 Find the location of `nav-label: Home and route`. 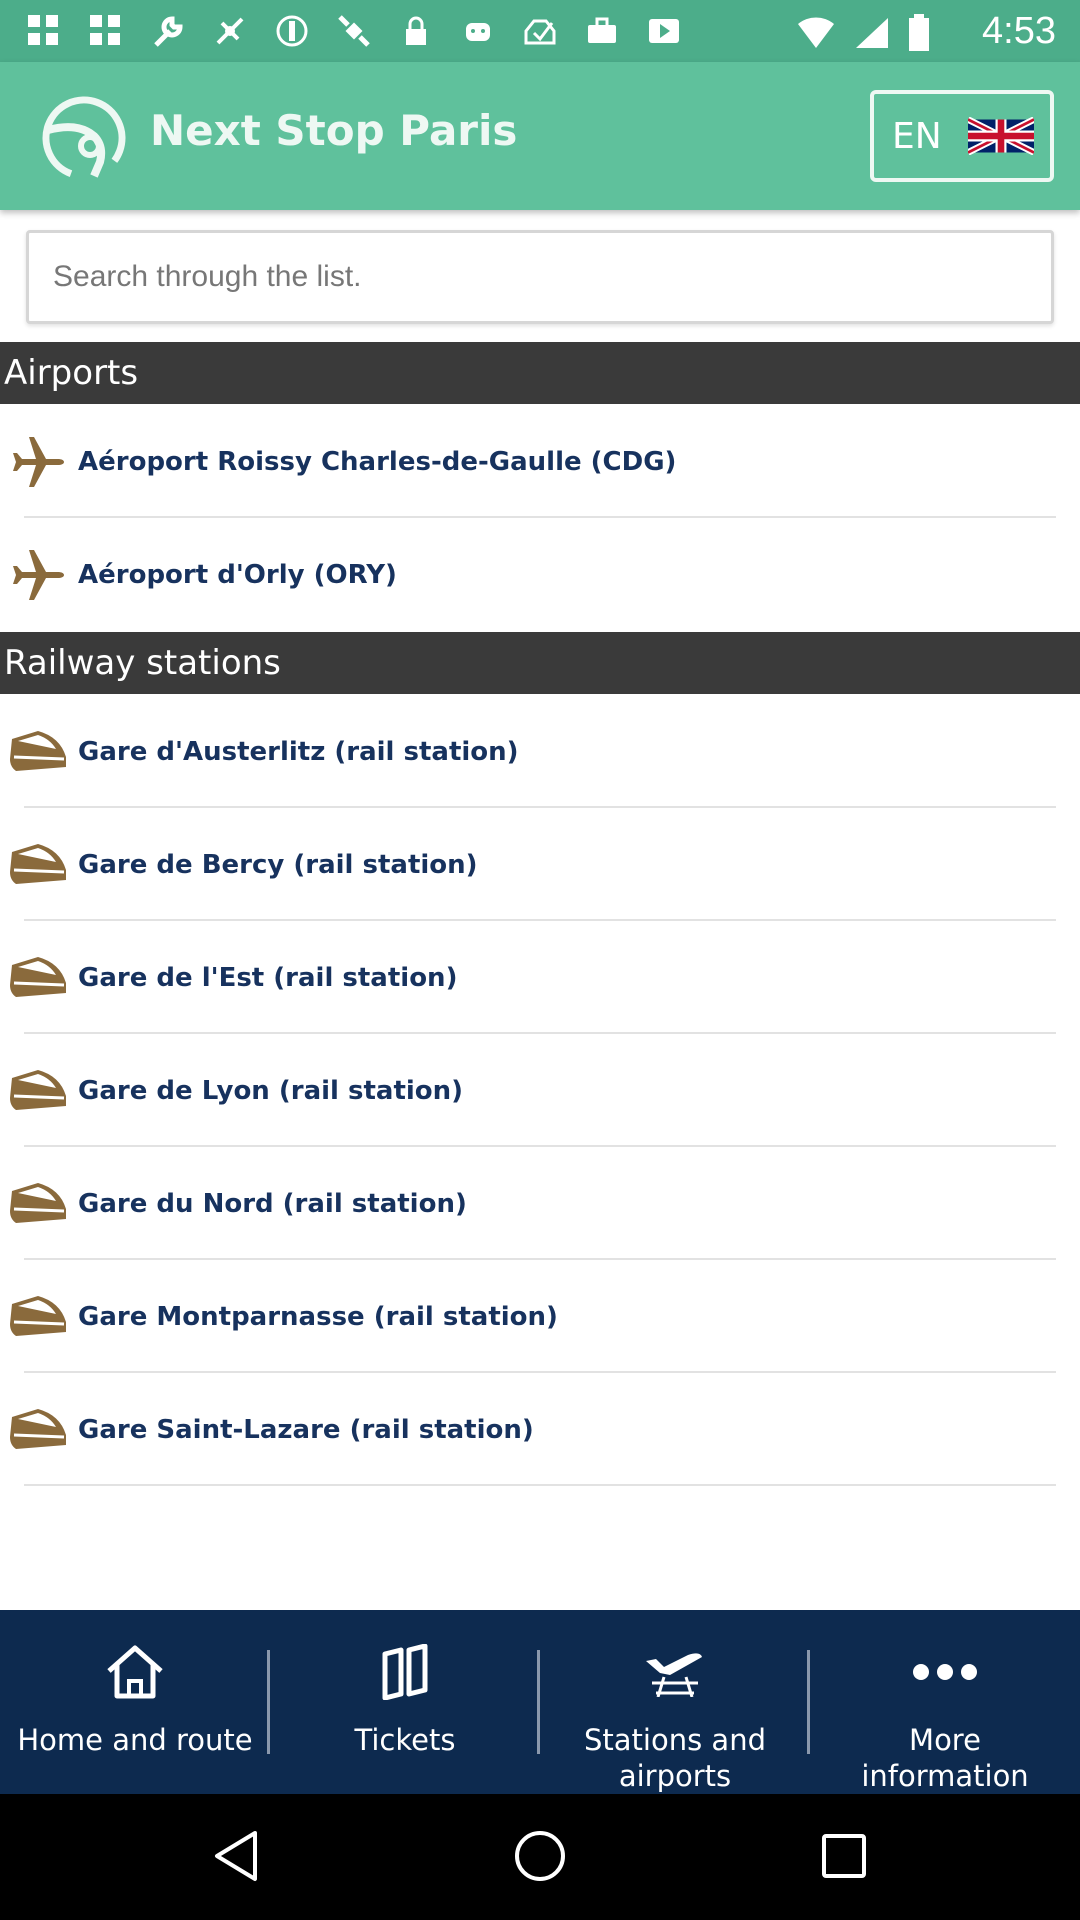

nav-label: Home and route is located at coordinates (135, 1740).